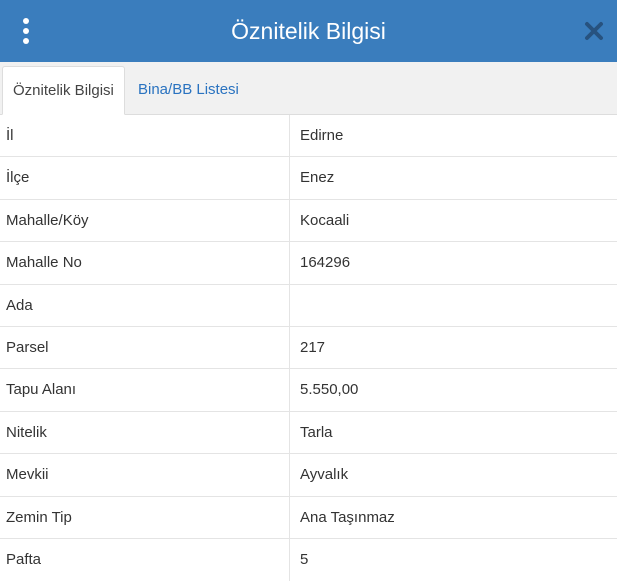 The width and height of the screenshot is (617, 581). What do you see at coordinates (325, 263) in the screenshot?
I see `attribute-value: 164296` at bounding box center [325, 263].